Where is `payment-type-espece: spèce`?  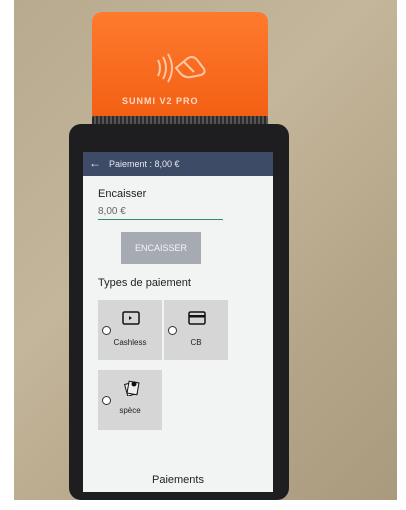
payment-type-espece: spèce is located at coordinates (130, 400).